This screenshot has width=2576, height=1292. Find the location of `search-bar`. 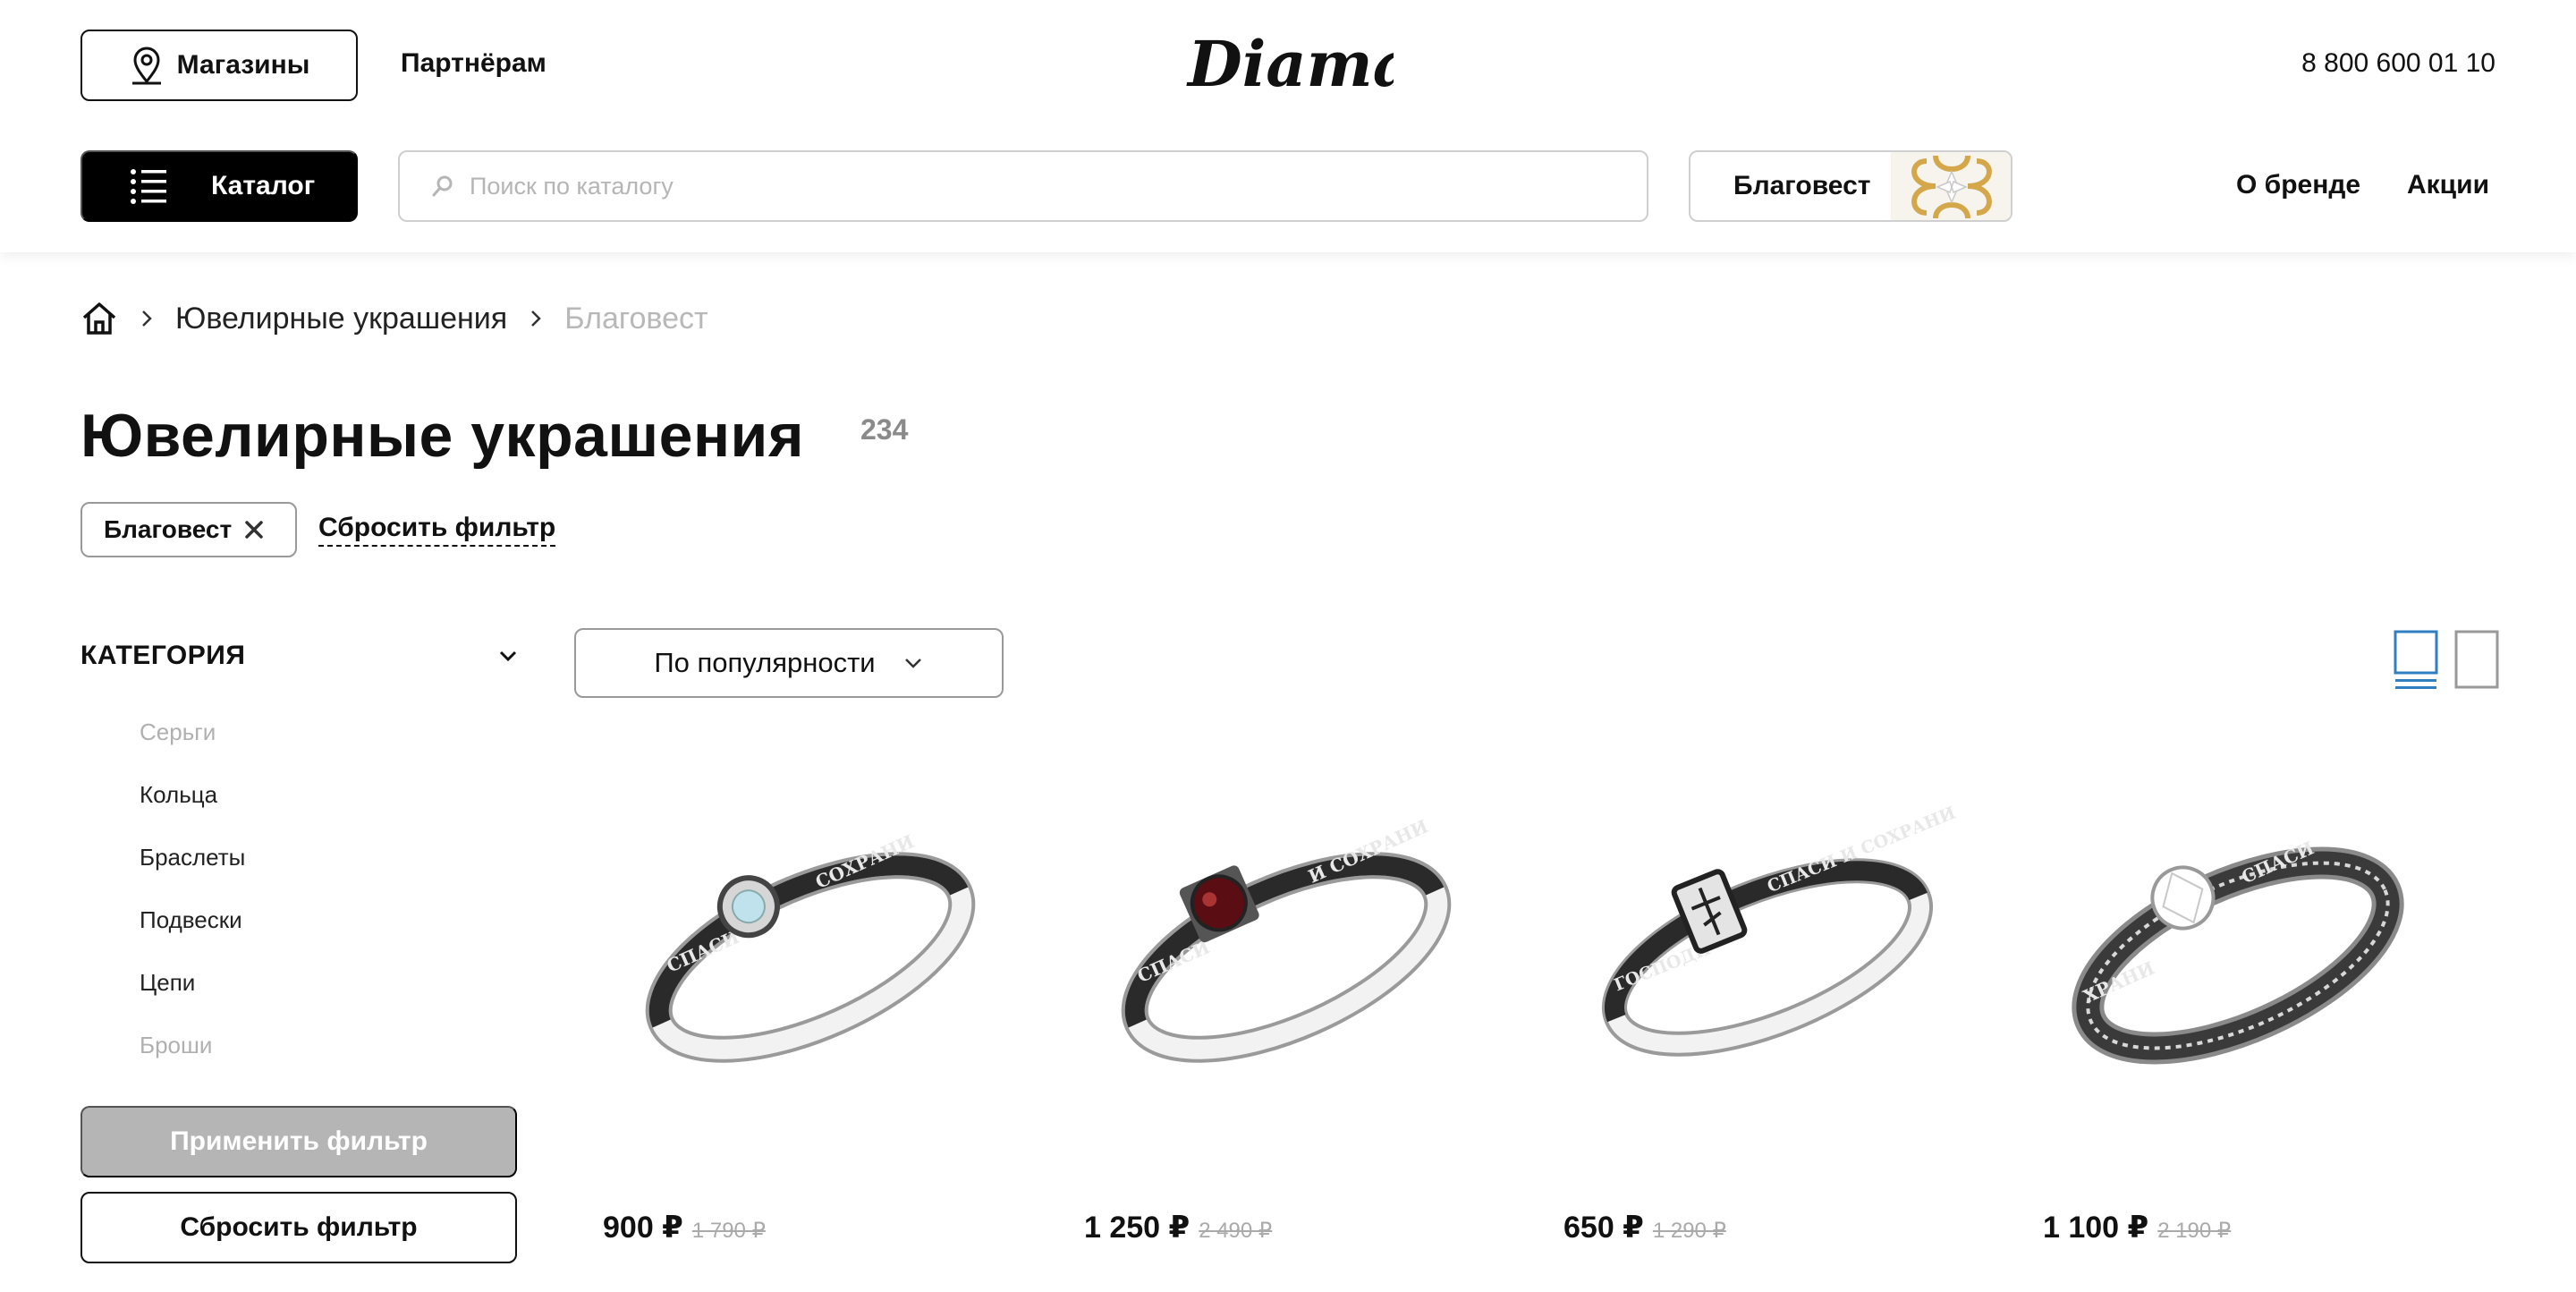

search-bar is located at coordinates (1023, 186).